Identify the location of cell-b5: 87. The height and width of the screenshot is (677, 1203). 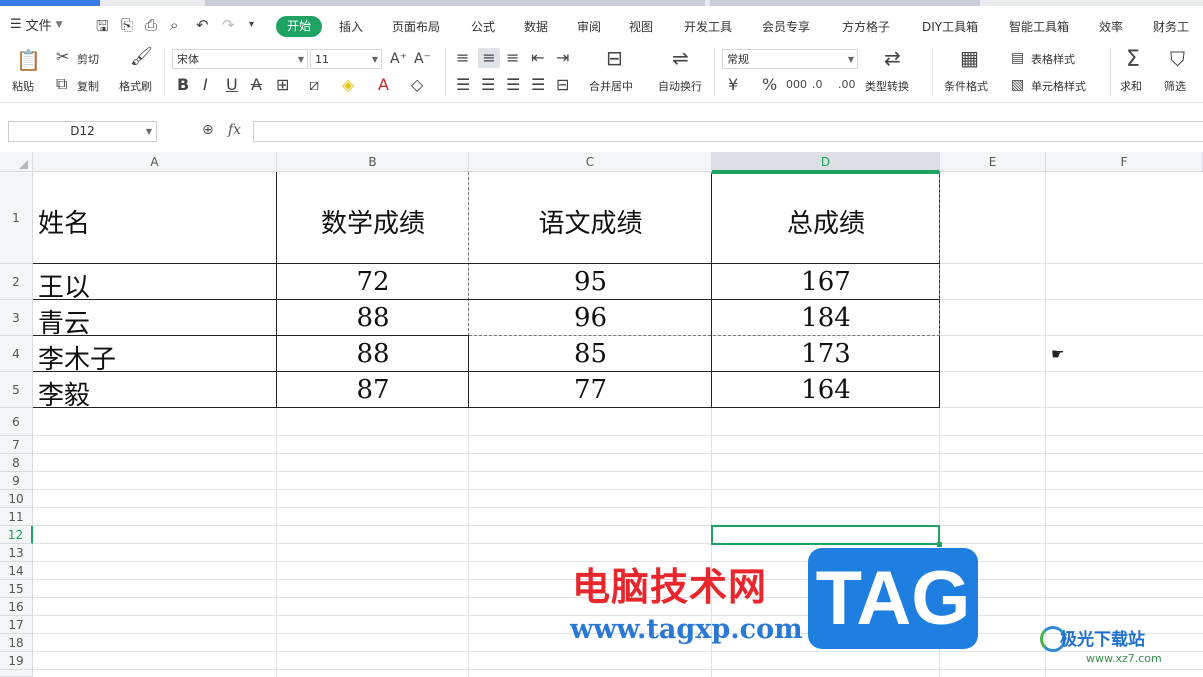
(373, 390).